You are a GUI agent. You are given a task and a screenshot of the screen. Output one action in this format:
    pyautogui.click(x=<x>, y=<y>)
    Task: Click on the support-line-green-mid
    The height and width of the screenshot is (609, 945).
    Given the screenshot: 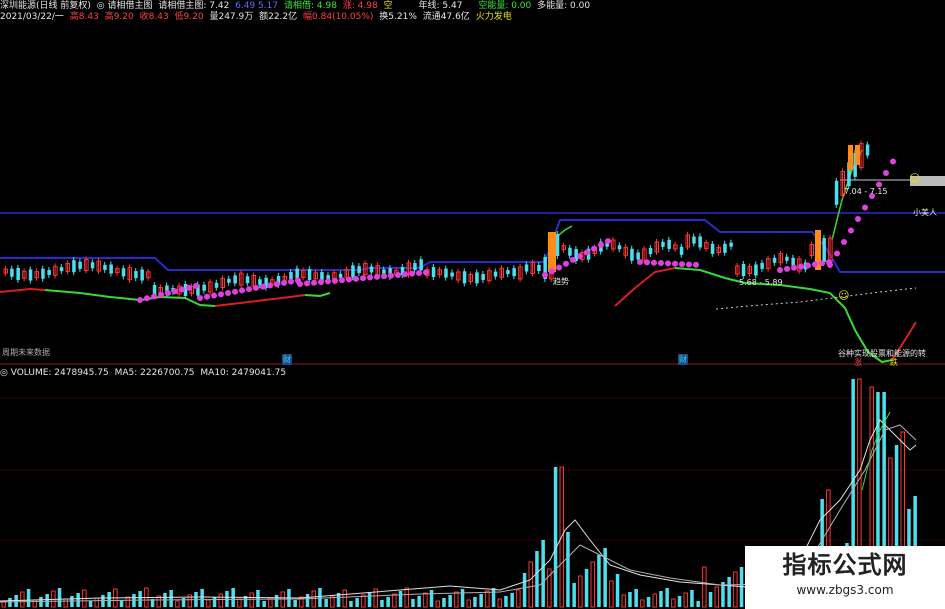 What is the action you would take?
    pyautogui.click(x=317, y=295)
    